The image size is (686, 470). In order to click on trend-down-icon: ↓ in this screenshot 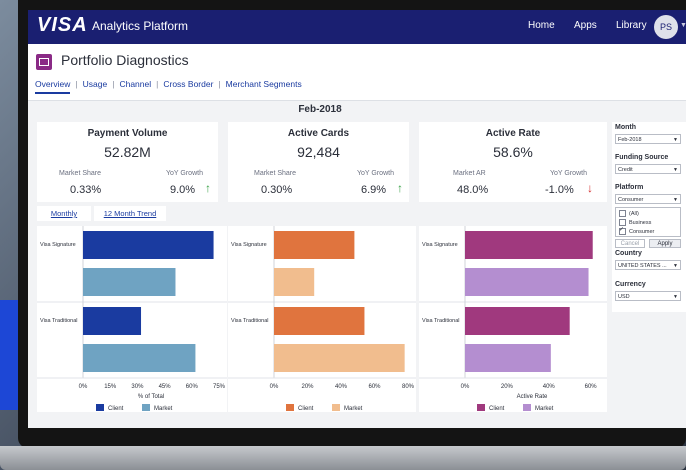, I will do `click(590, 188)`.